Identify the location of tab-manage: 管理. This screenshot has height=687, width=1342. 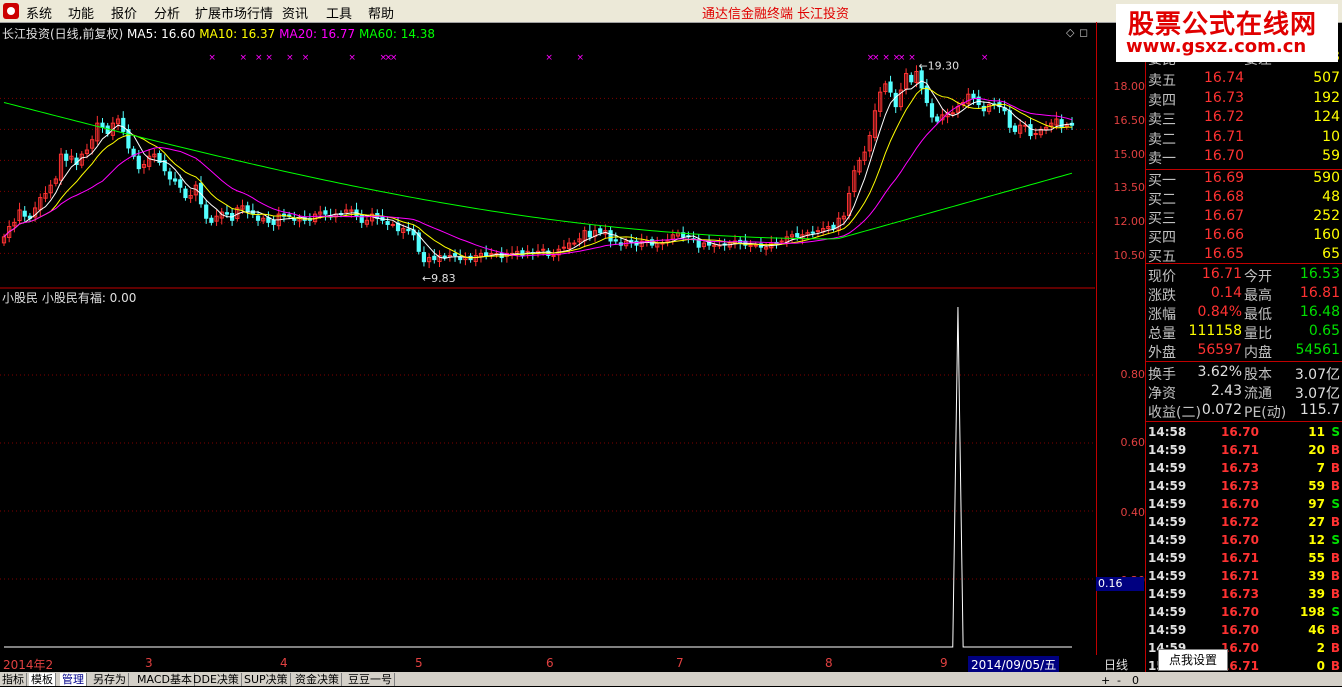
(73, 679).